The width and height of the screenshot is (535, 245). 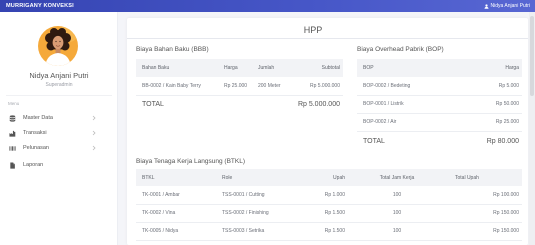 I want to click on table-row: BOP-0002 / Bedeting Rp 5.000, so click(x=439, y=86).